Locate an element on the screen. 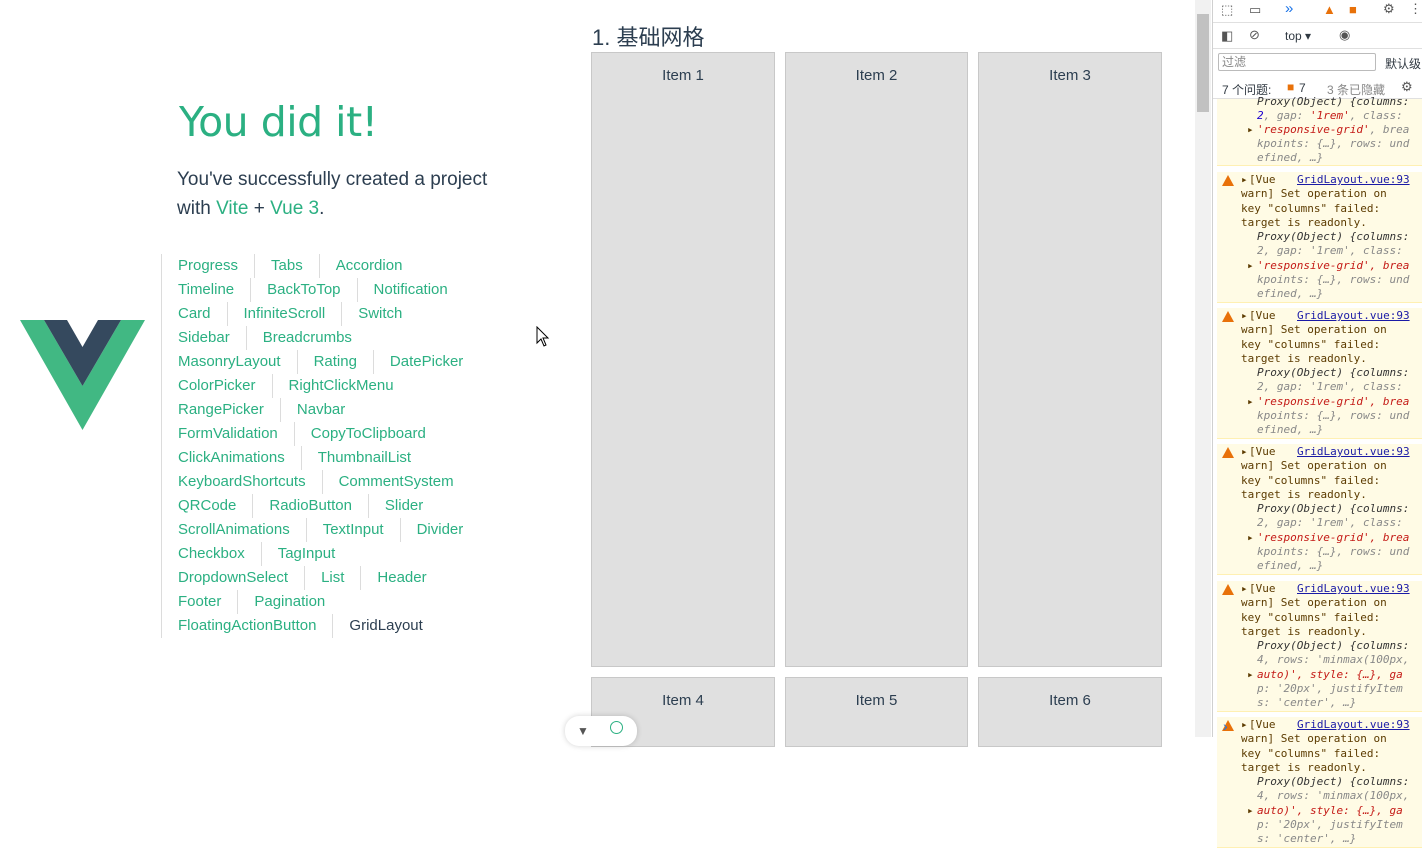 The height and width of the screenshot is (848, 1422). inspect-element-icon: ⬚ is located at coordinates (1227, 10).